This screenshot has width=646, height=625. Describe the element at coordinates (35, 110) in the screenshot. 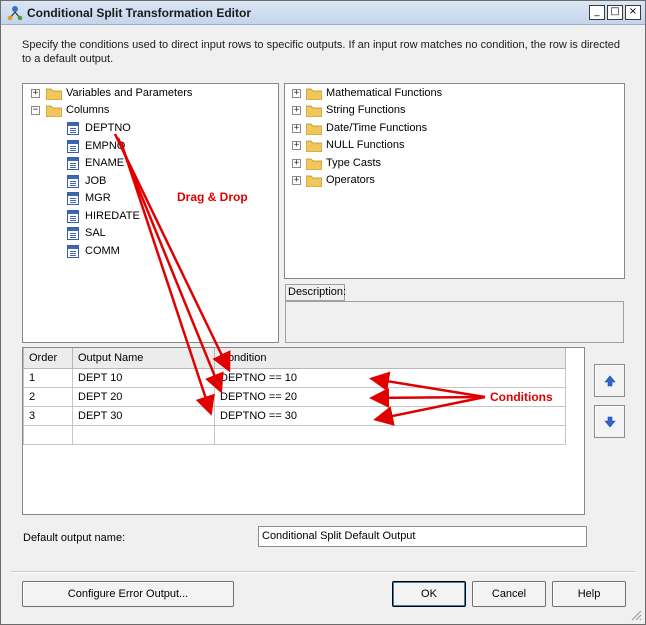

I see `collapse-icon: −` at that location.